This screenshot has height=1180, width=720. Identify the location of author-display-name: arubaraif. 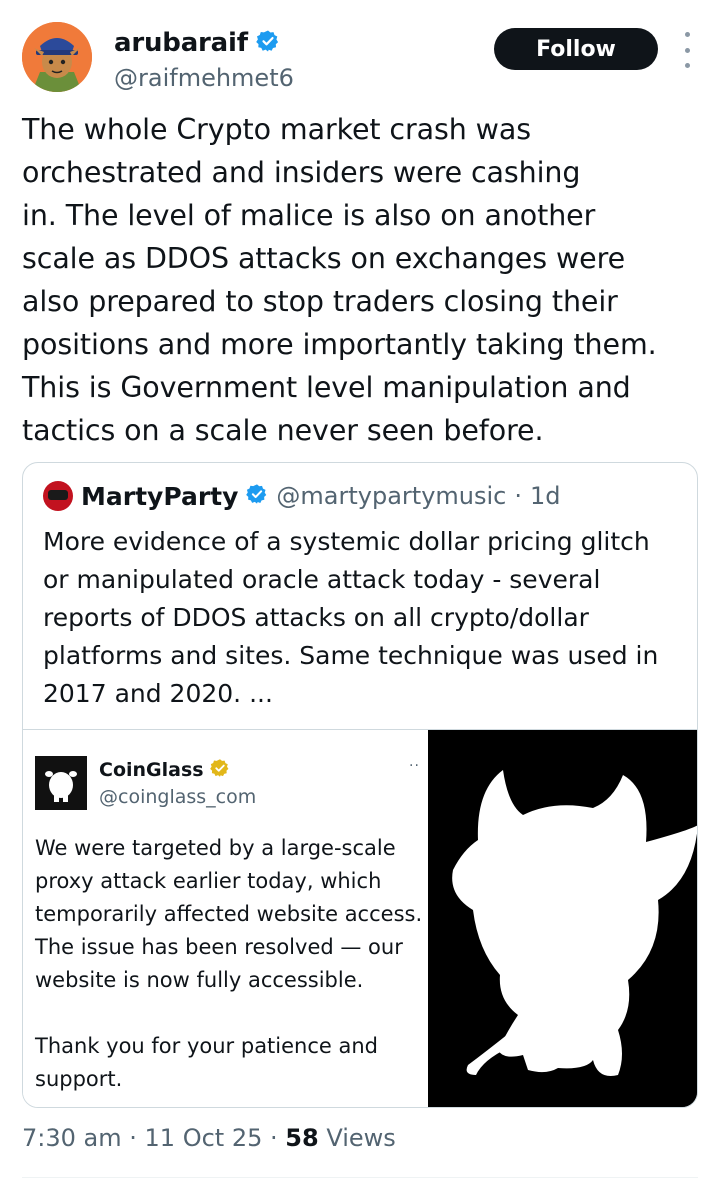
(181, 43).